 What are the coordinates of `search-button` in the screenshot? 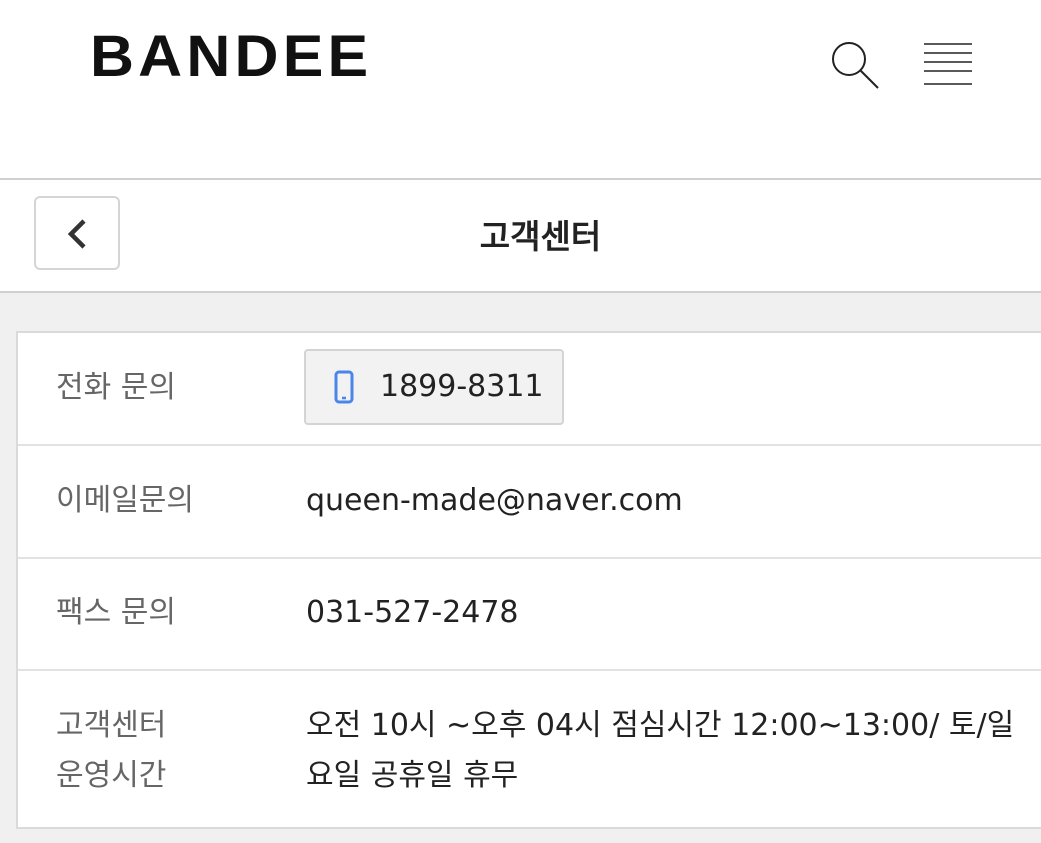 It's located at (854, 64).